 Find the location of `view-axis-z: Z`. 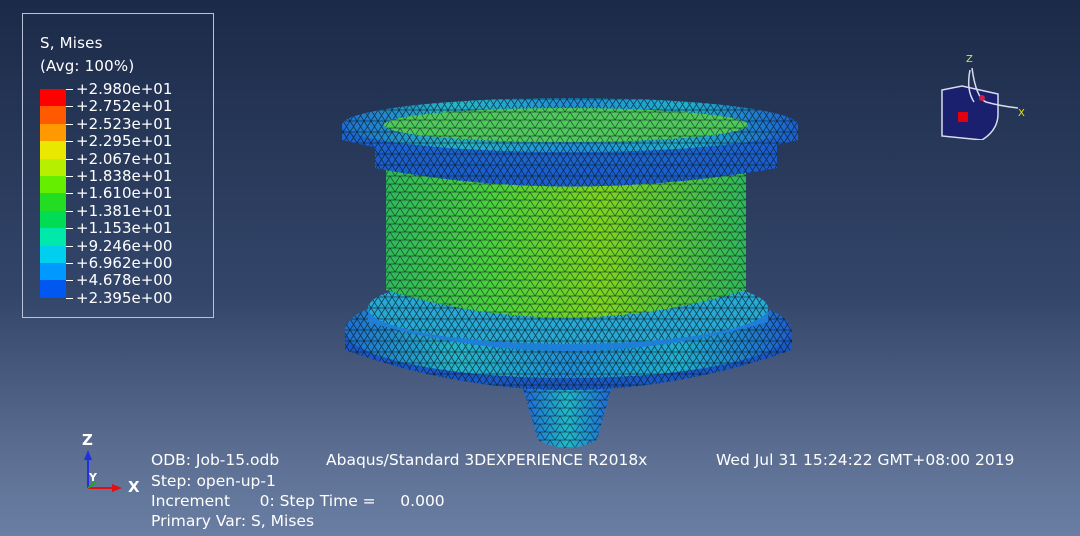

view-axis-z: Z is located at coordinates (969, 59).